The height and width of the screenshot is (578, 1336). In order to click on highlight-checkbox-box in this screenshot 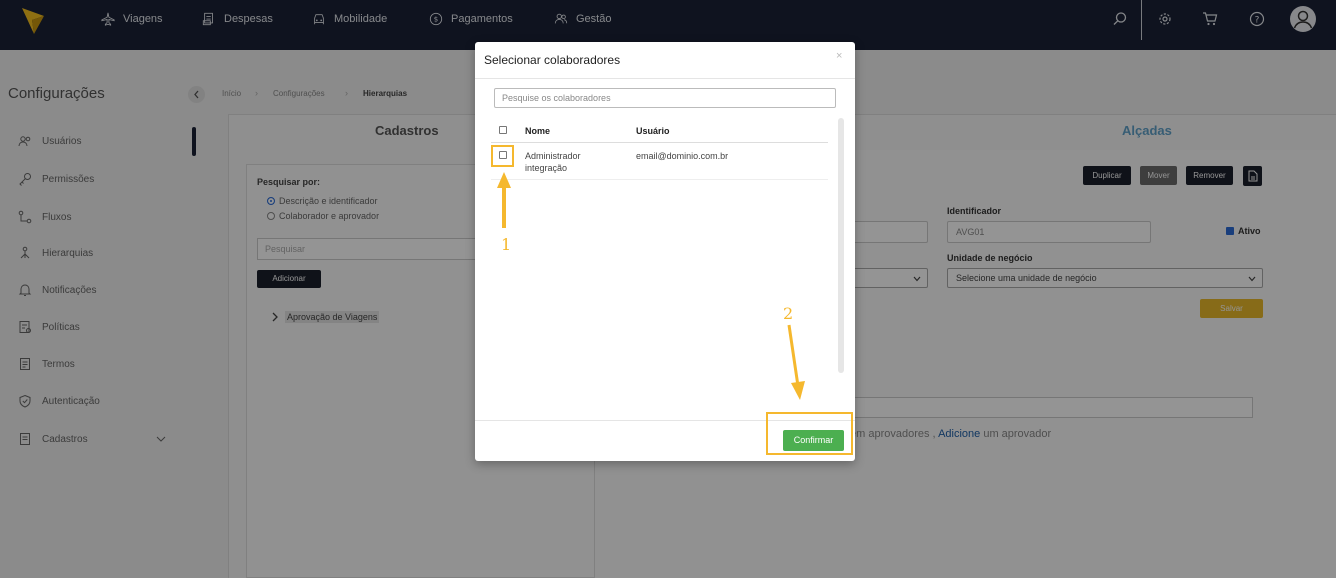, I will do `click(502, 156)`.